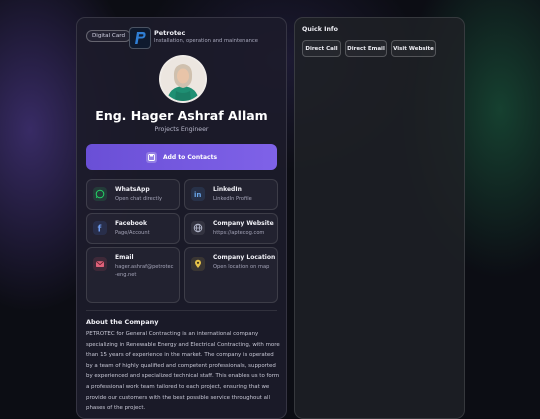  I want to click on brand-name: Petrotec, so click(170, 33).